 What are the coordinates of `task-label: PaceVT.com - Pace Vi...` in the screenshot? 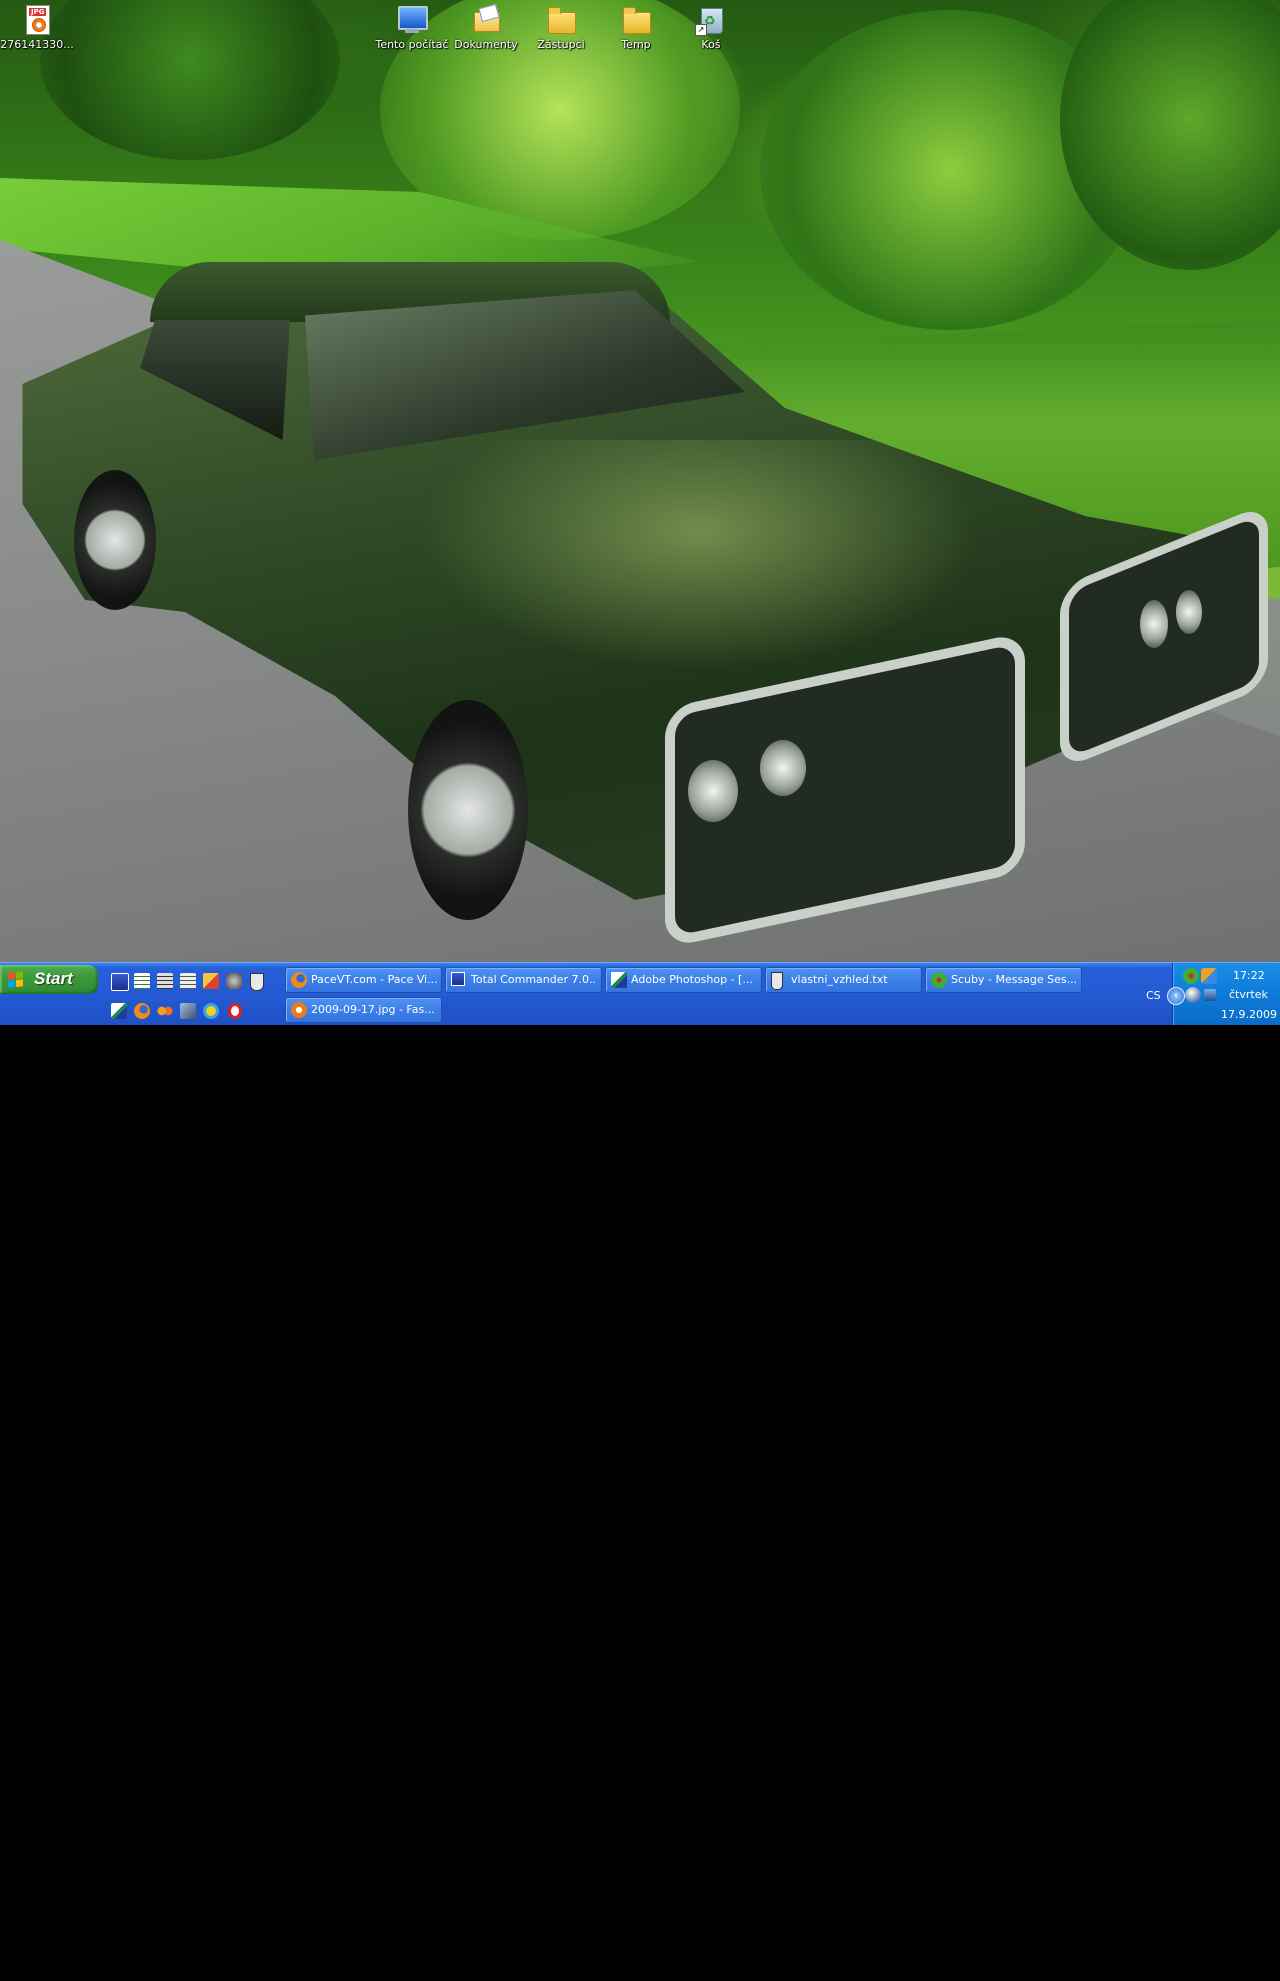 It's located at (374, 979).